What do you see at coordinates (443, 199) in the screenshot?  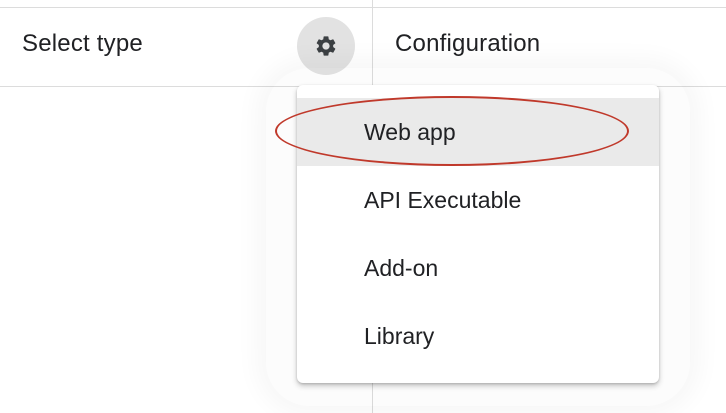 I see `menu-item-label: API Executable` at bounding box center [443, 199].